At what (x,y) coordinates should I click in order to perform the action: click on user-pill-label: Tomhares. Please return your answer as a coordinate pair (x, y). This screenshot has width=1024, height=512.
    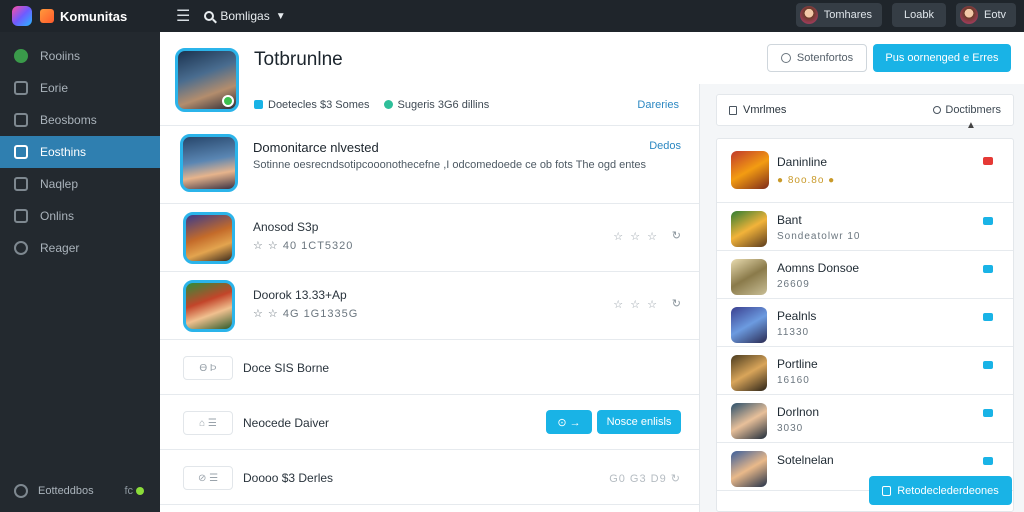
    Looking at the image, I should click on (847, 15).